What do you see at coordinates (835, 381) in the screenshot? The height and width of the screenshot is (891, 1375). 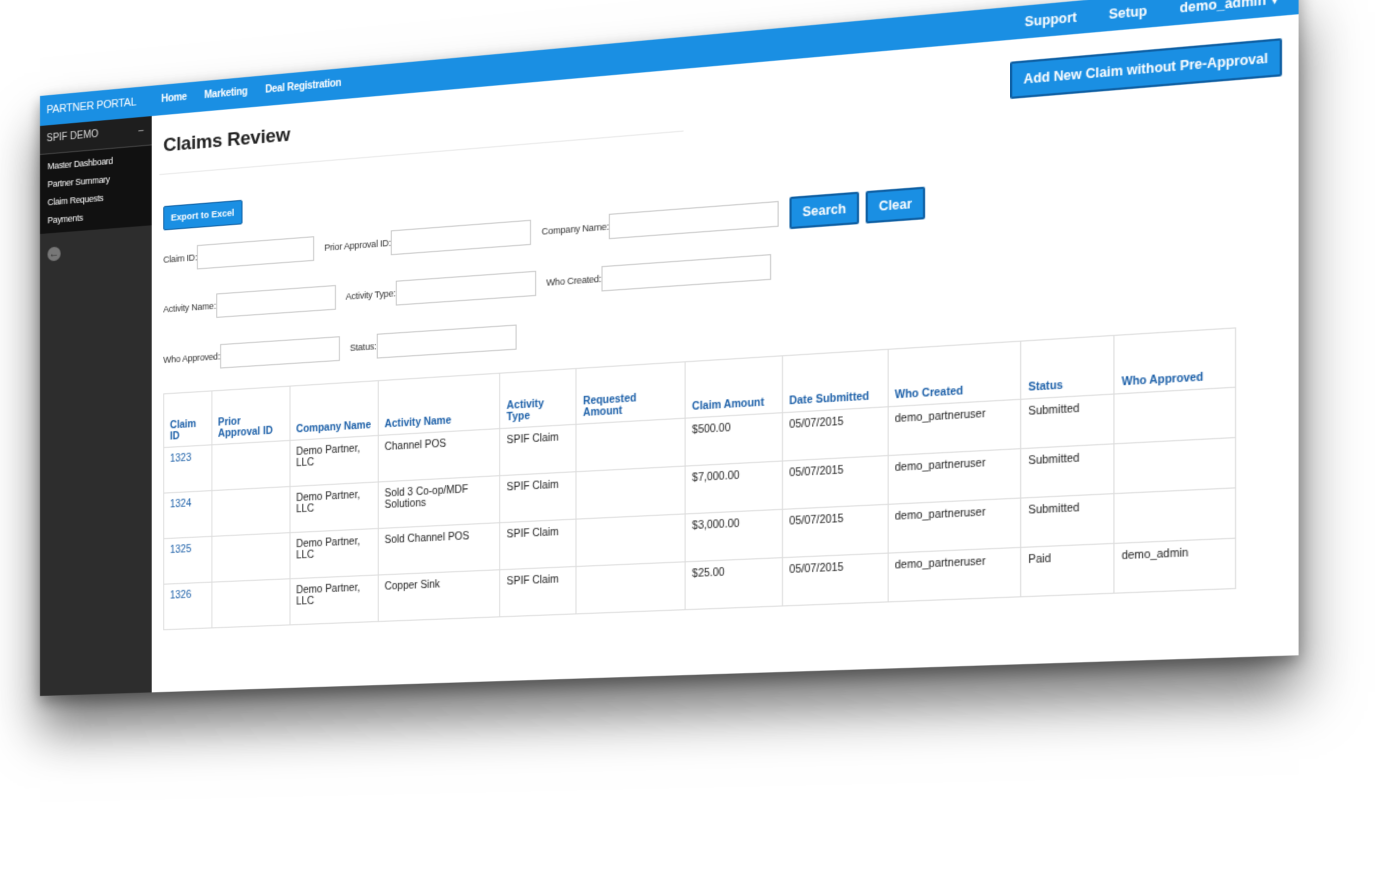 I see `column-header-date-submitted: Date Submitted` at bounding box center [835, 381].